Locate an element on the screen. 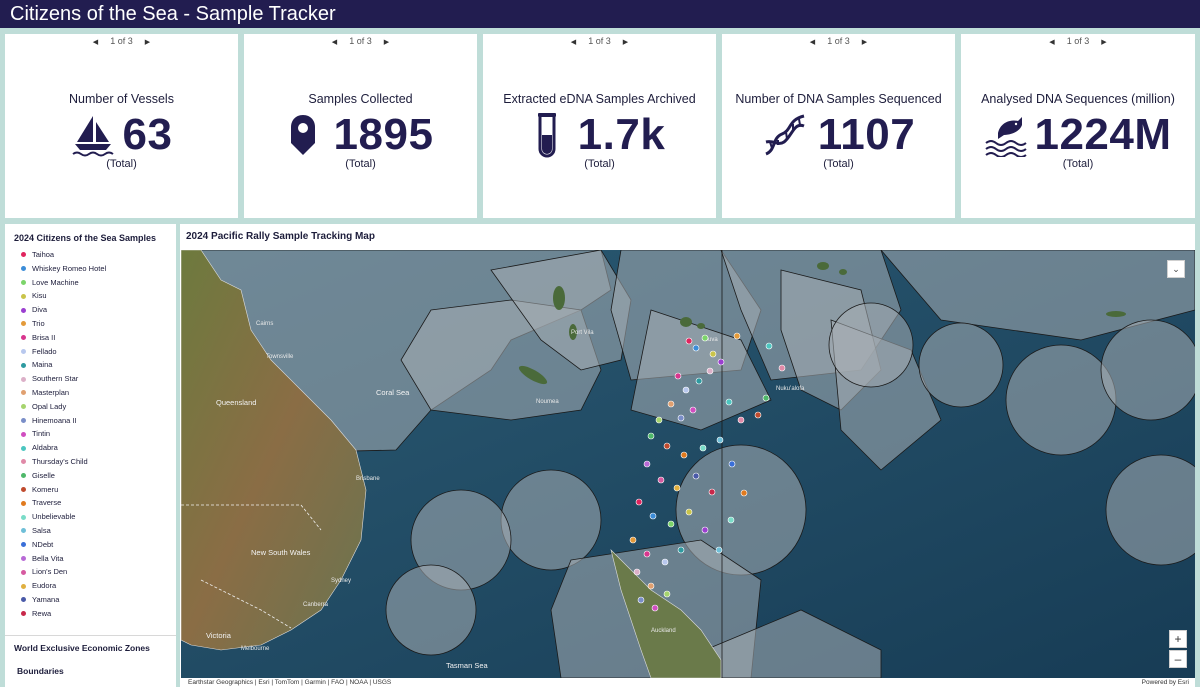 This screenshot has height=687, width=1200. place-label: Cairns is located at coordinates (264, 324).